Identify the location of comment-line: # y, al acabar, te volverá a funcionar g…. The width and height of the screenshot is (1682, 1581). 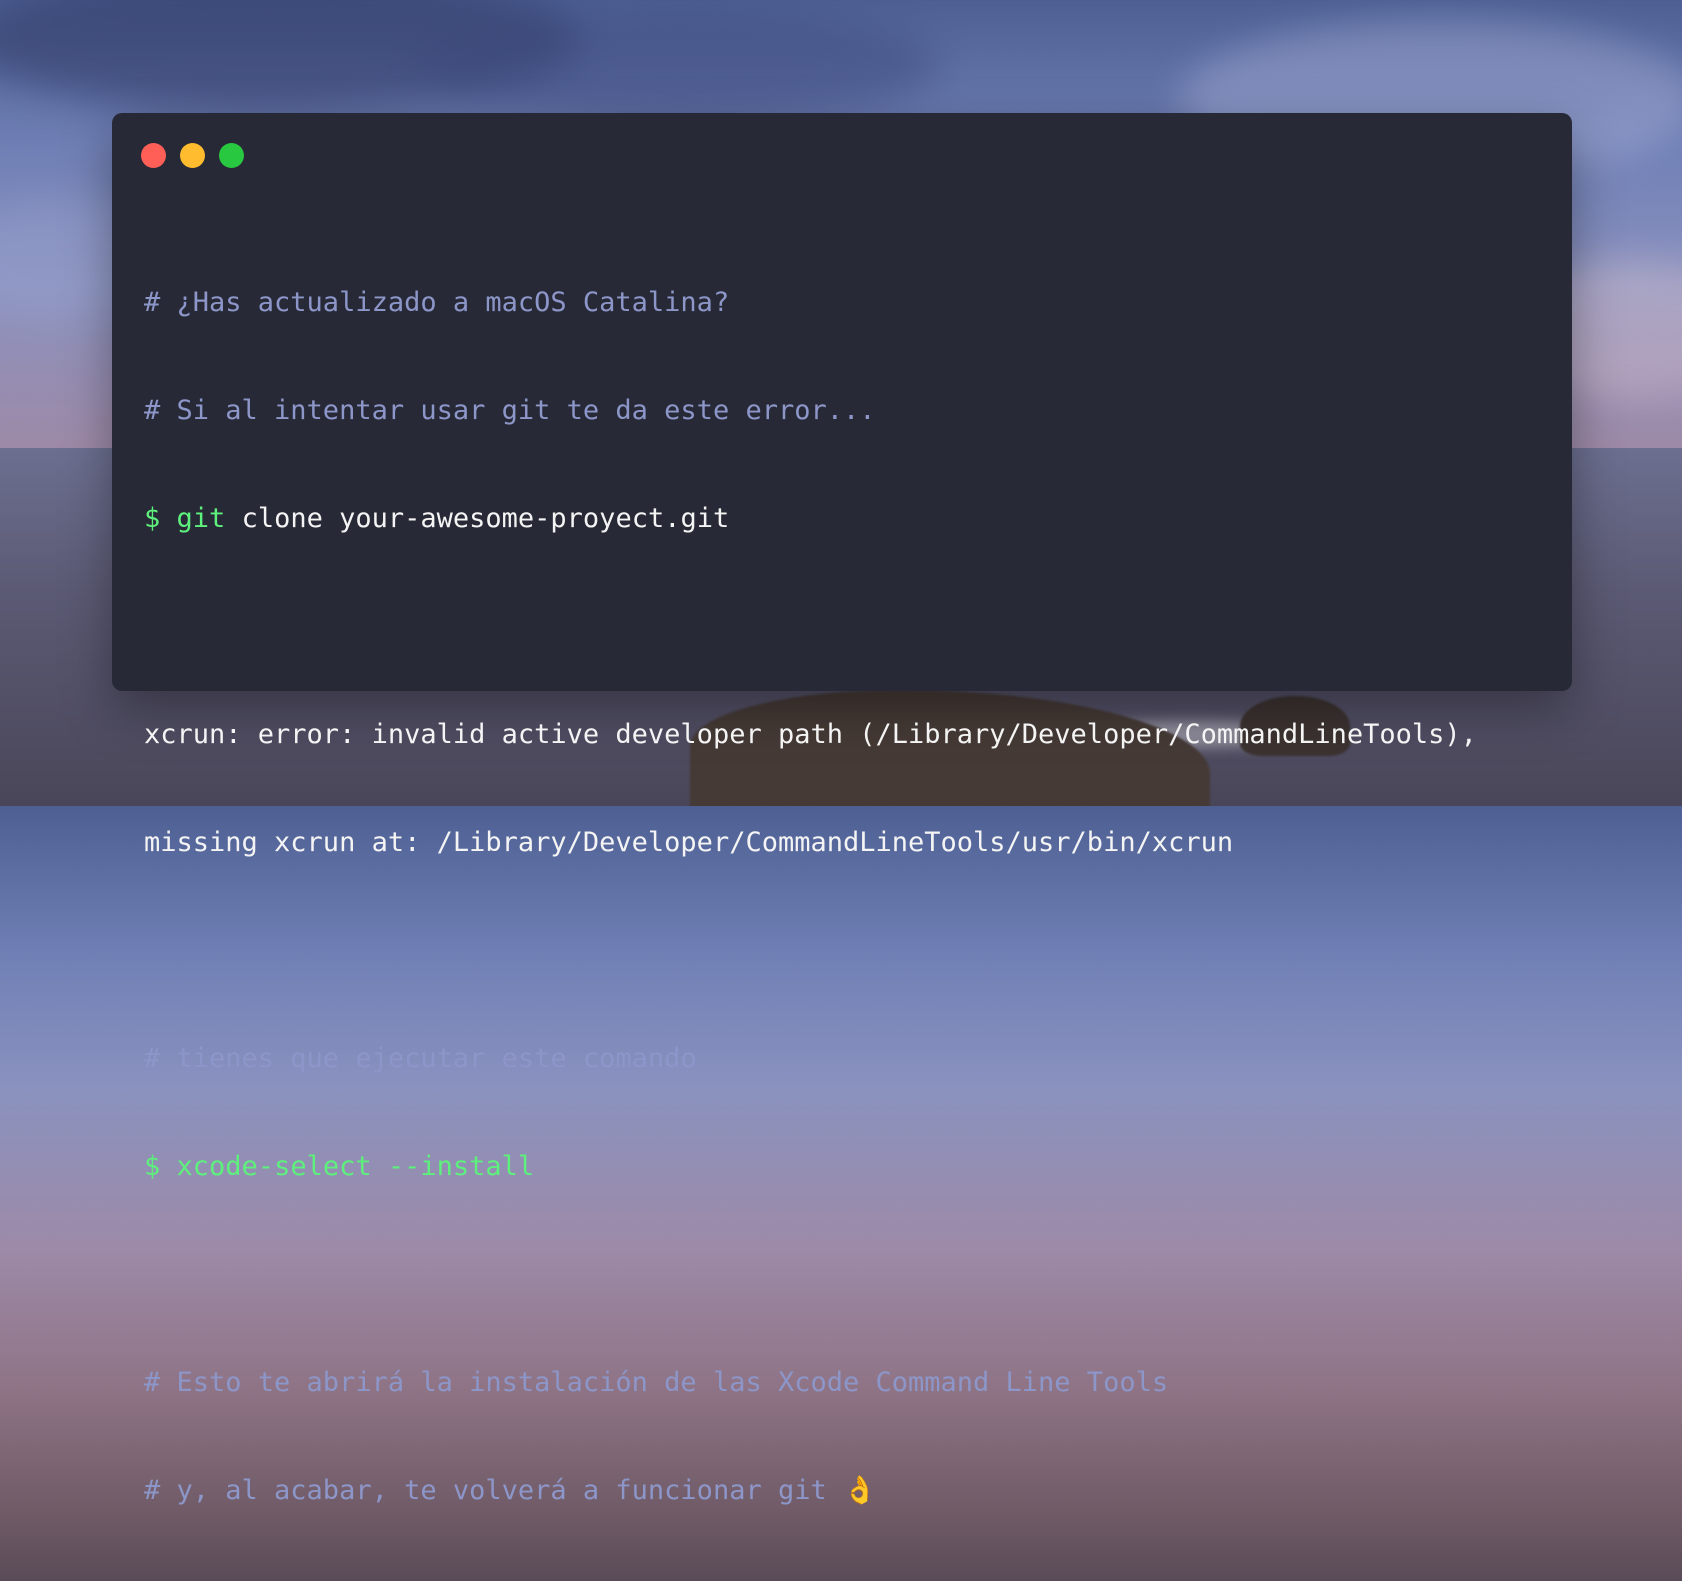
(510, 1490).